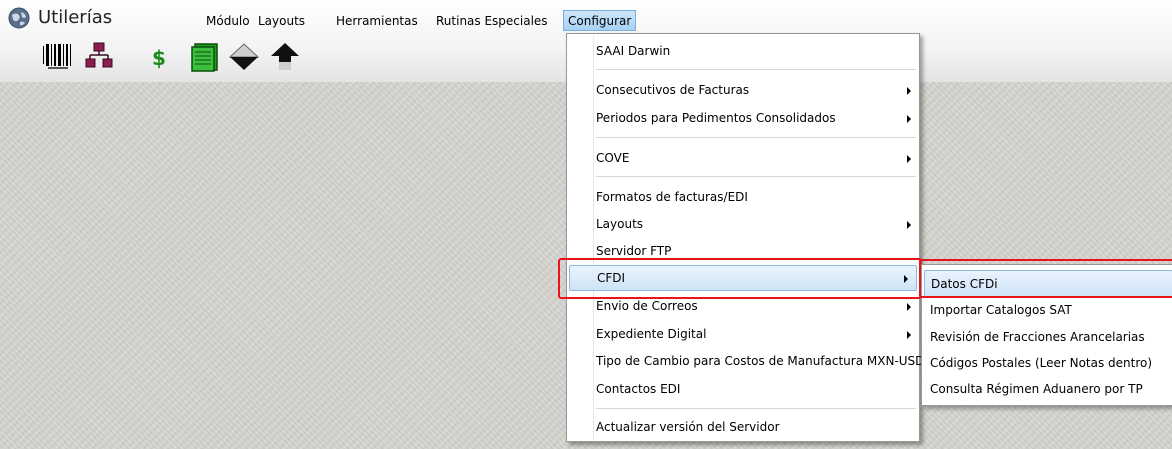 The image size is (1172, 449). I want to click on menu-item-consecutivos-facturas: Consecutivos de Facturas, so click(743, 90).